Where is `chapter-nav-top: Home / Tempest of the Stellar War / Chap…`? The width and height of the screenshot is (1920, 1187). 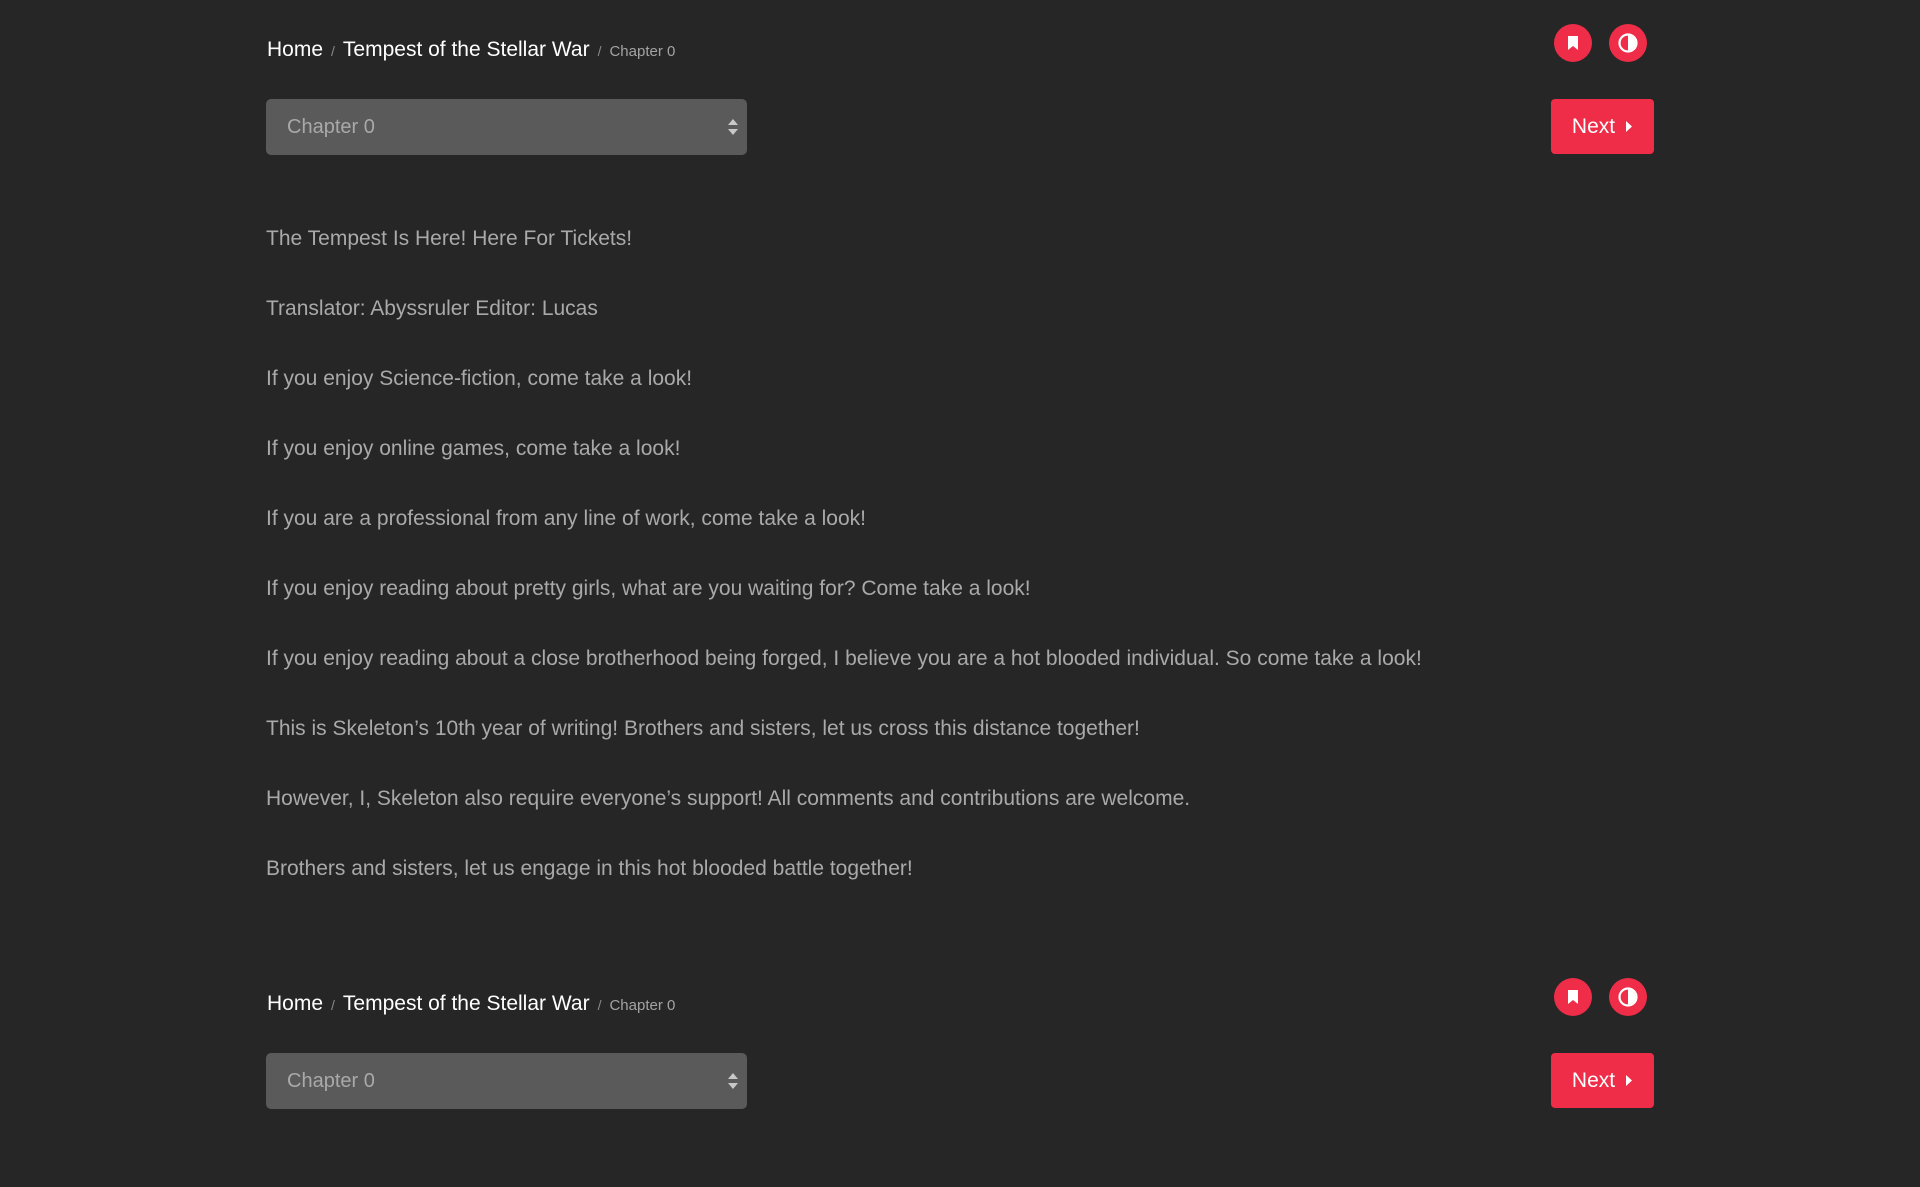
chapter-nav-top: Home / Tempest of the Stellar War / Chap… is located at coordinates (960, 80).